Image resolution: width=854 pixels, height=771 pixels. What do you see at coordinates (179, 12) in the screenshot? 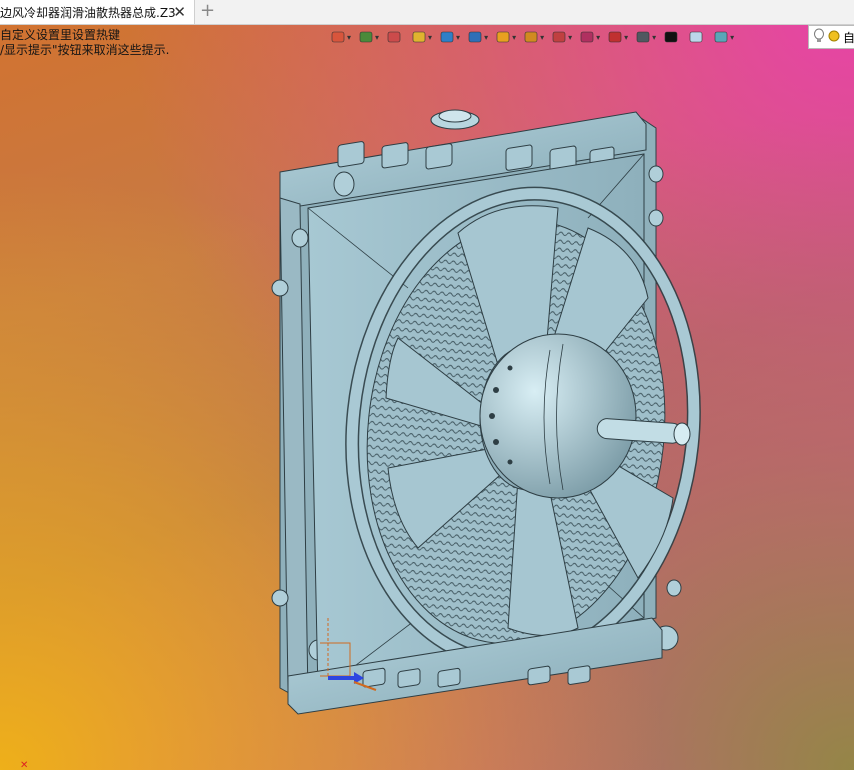
I see `close-icon: ✕` at bounding box center [179, 12].